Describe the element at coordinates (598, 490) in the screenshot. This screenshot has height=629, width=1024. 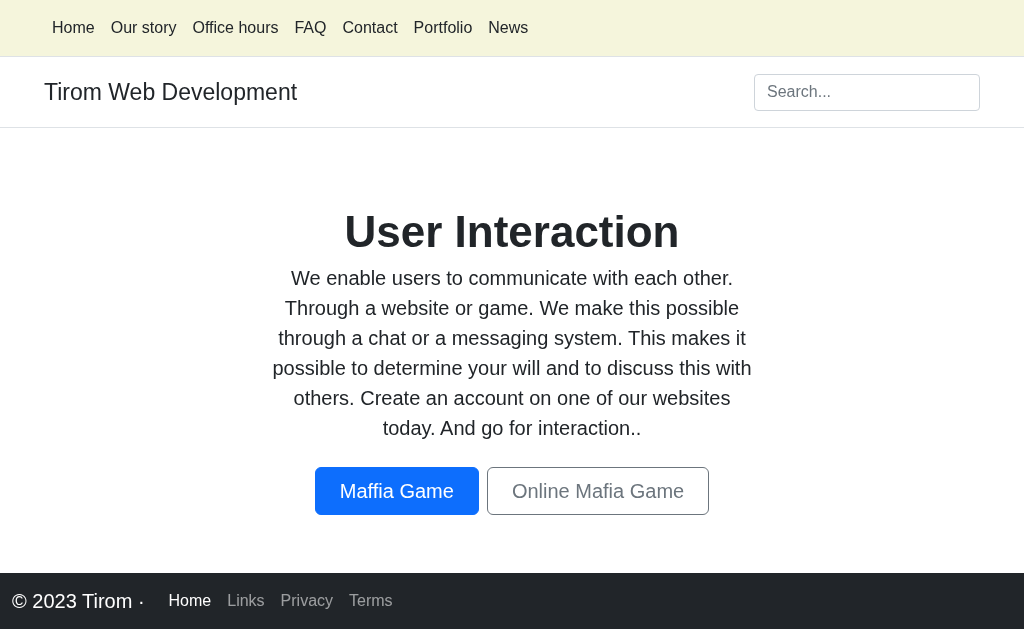
I see `link-button: Online Mafia Game` at that location.